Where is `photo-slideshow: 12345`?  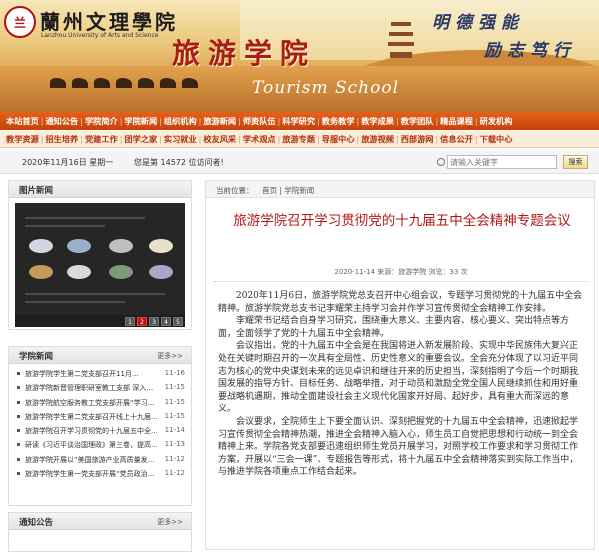 photo-slideshow: 12345 is located at coordinates (100, 265).